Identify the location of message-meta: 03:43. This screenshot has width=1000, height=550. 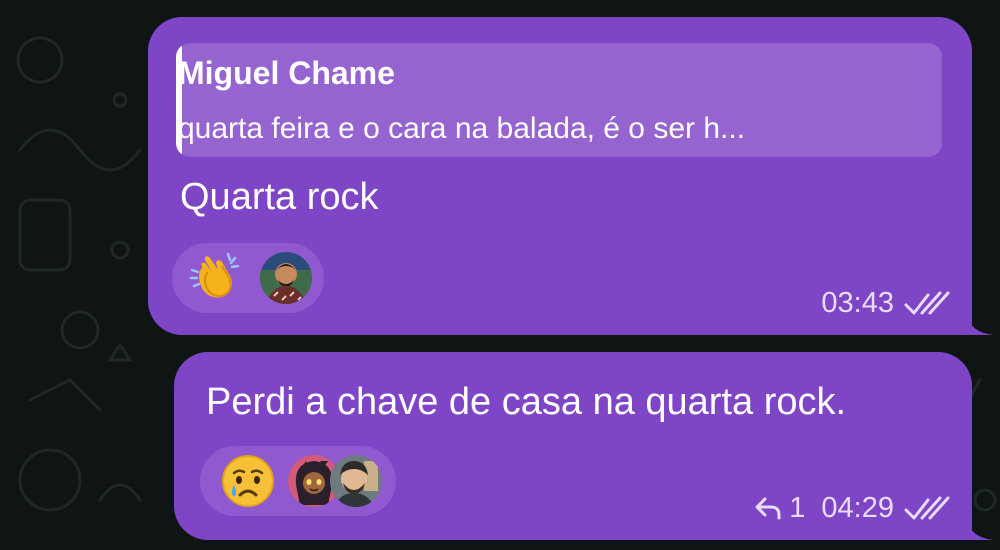
(885, 303).